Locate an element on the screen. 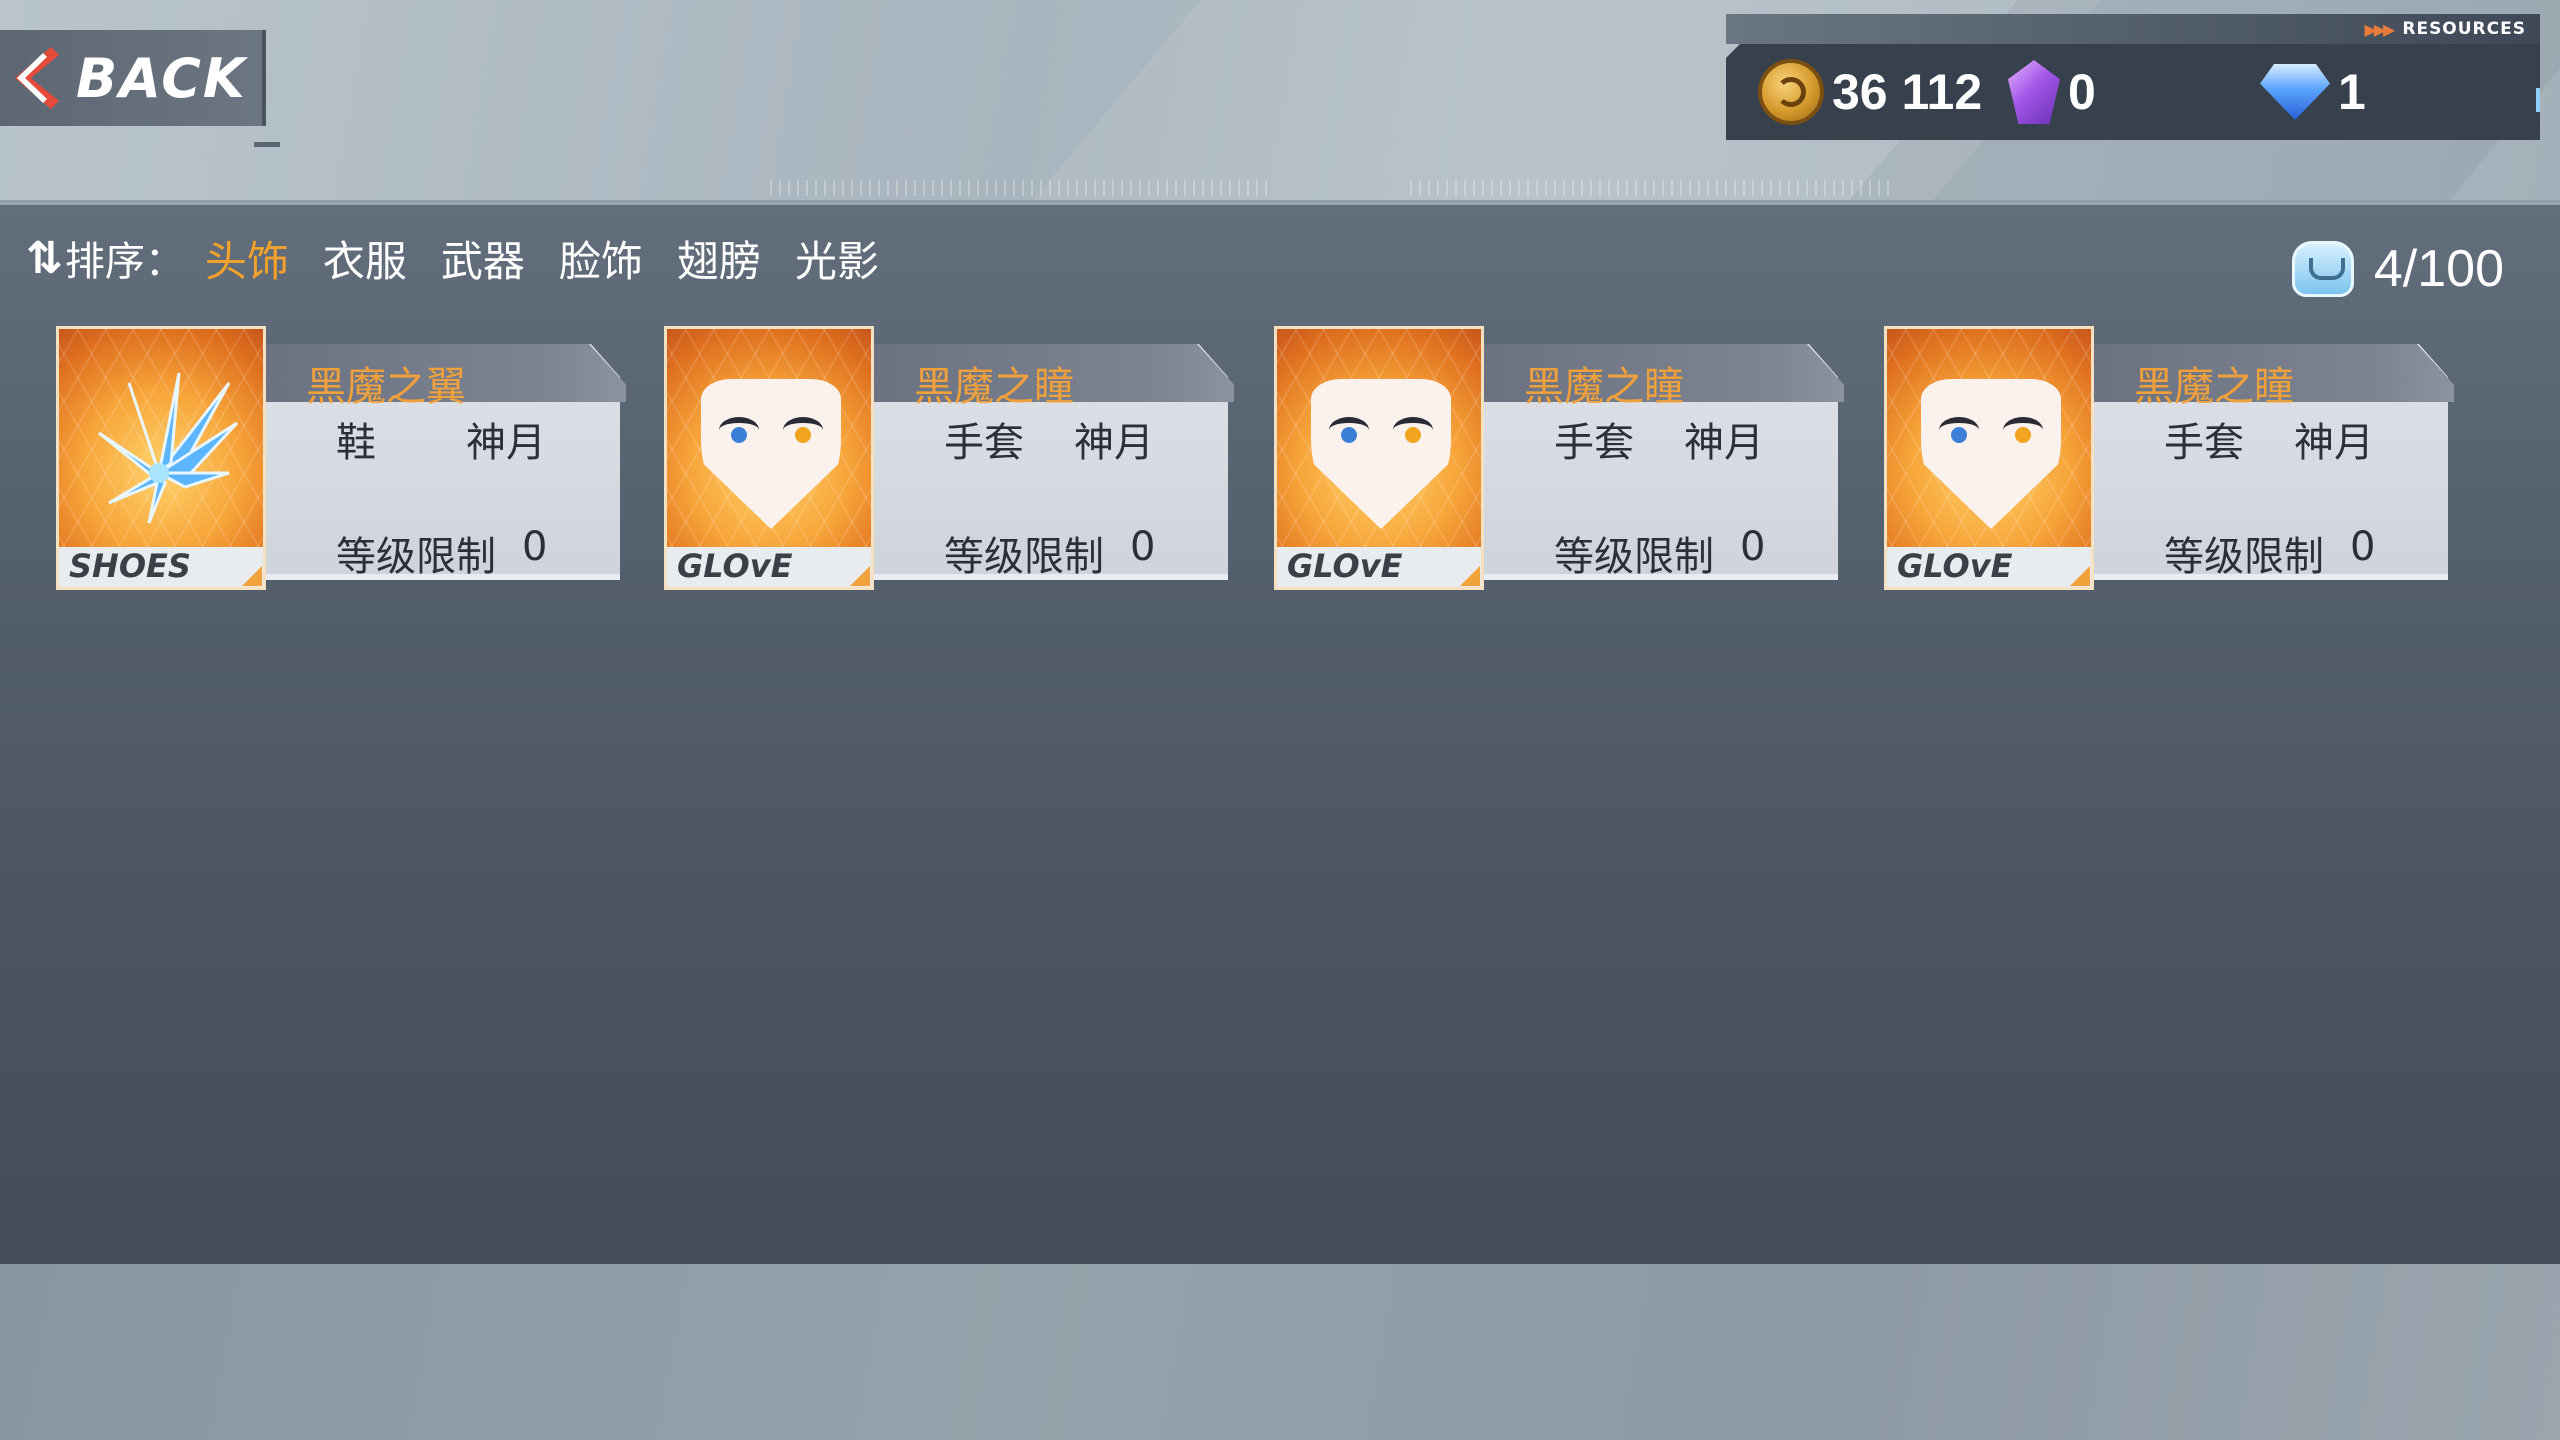  item-tag: SHOES is located at coordinates (130, 566).